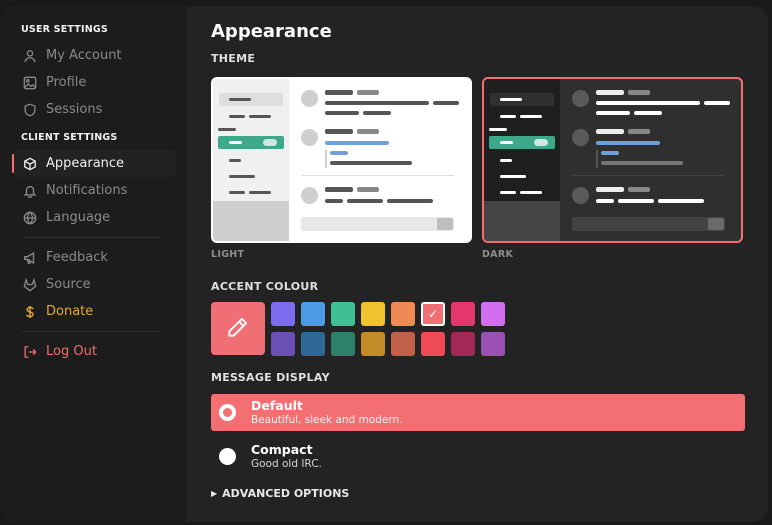 The height and width of the screenshot is (525, 772). What do you see at coordinates (30, 352) in the screenshot?
I see `logout-icon` at bounding box center [30, 352].